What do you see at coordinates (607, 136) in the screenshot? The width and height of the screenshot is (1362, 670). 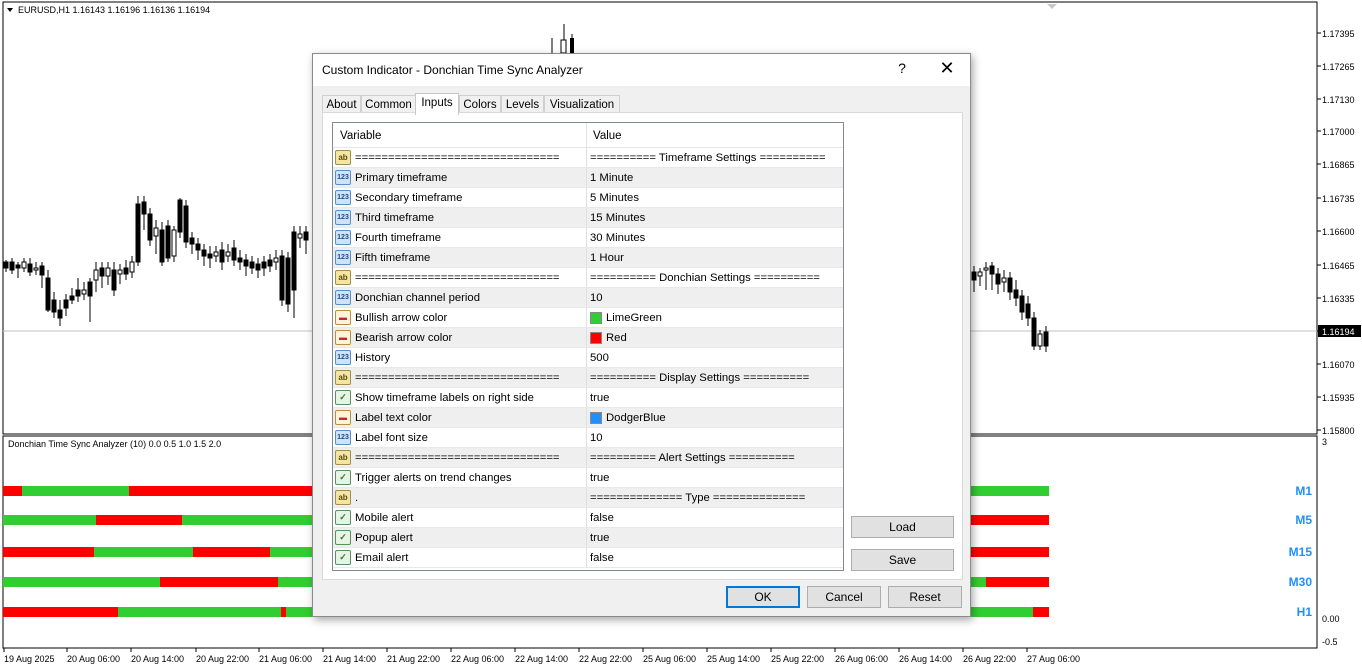 I see `value-column-header: Value` at bounding box center [607, 136].